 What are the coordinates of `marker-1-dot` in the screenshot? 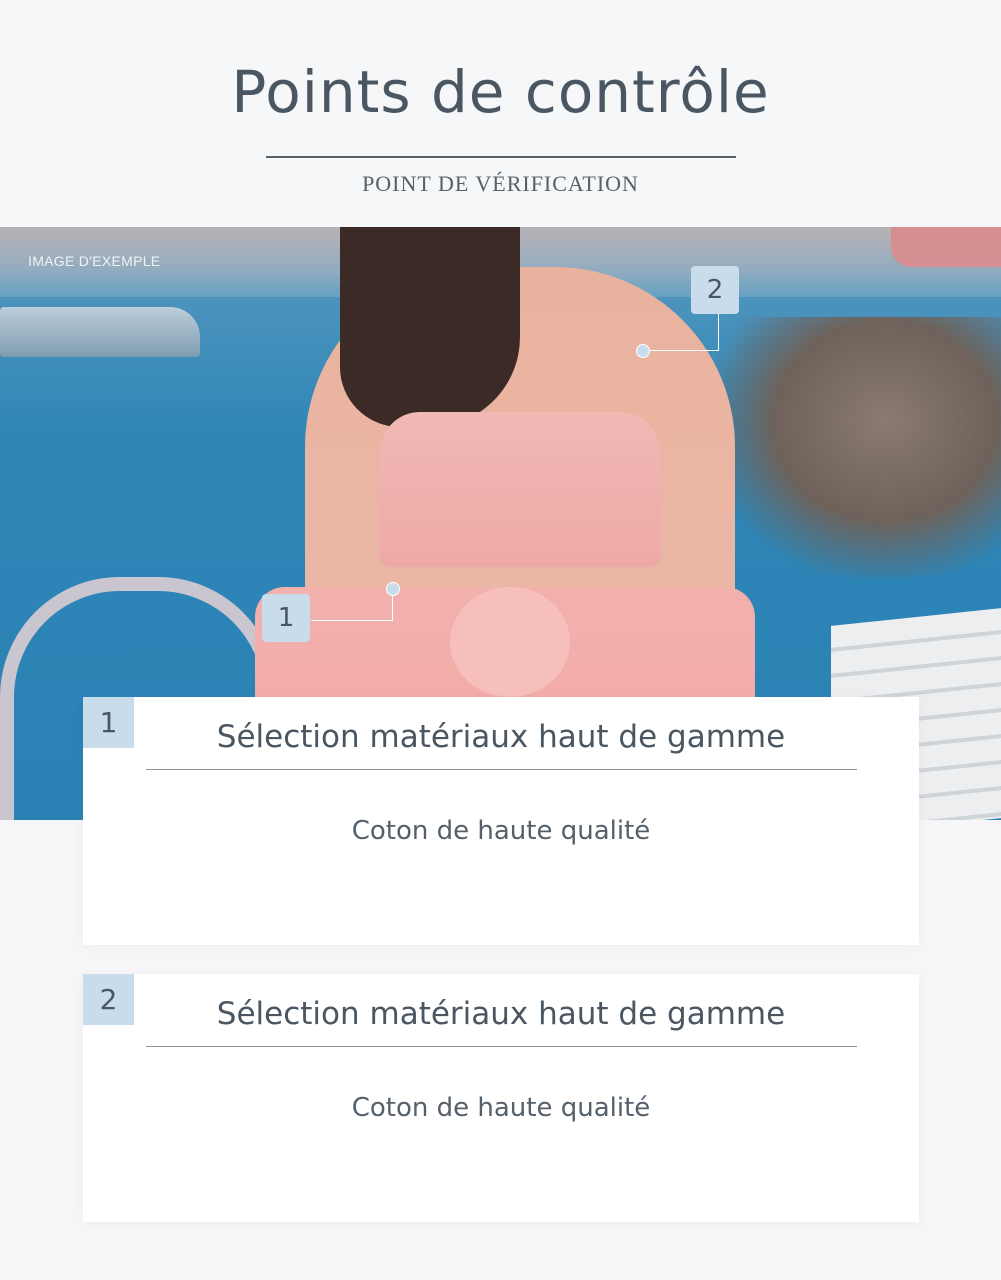 It's located at (393, 589).